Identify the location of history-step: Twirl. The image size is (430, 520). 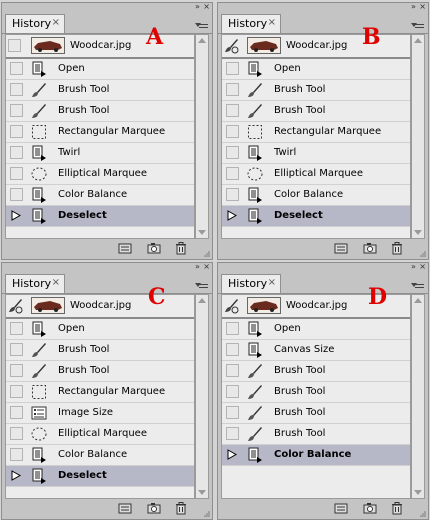
(316, 153).